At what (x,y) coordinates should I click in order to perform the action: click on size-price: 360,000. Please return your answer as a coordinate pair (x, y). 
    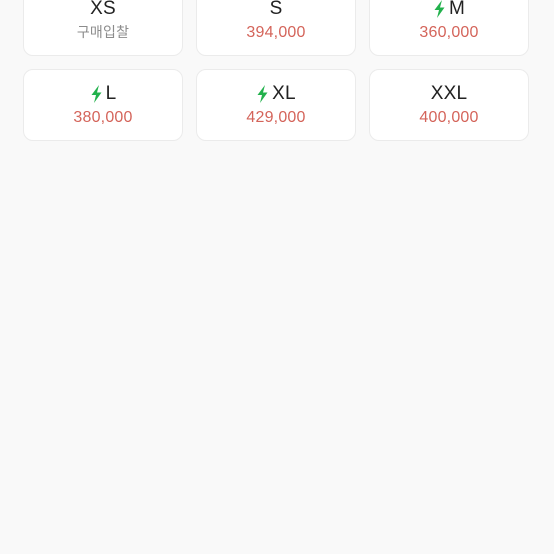
    Looking at the image, I should click on (449, 32).